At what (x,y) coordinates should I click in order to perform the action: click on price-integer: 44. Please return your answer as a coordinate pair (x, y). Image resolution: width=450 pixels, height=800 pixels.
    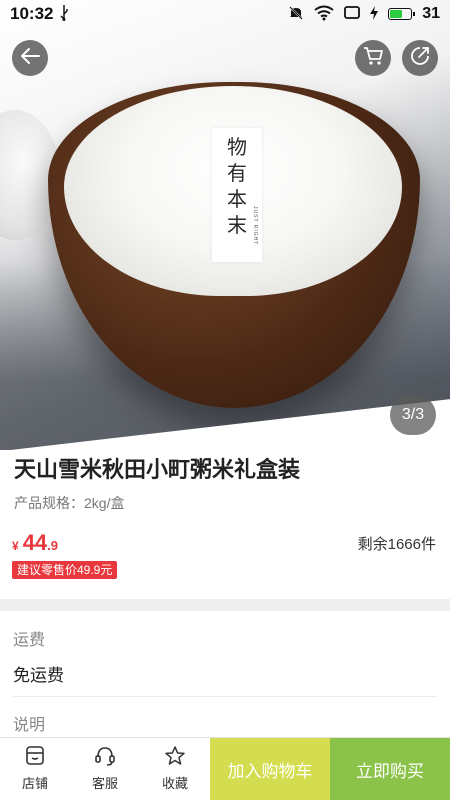
    Looking at the image, I should click on (35, 542).